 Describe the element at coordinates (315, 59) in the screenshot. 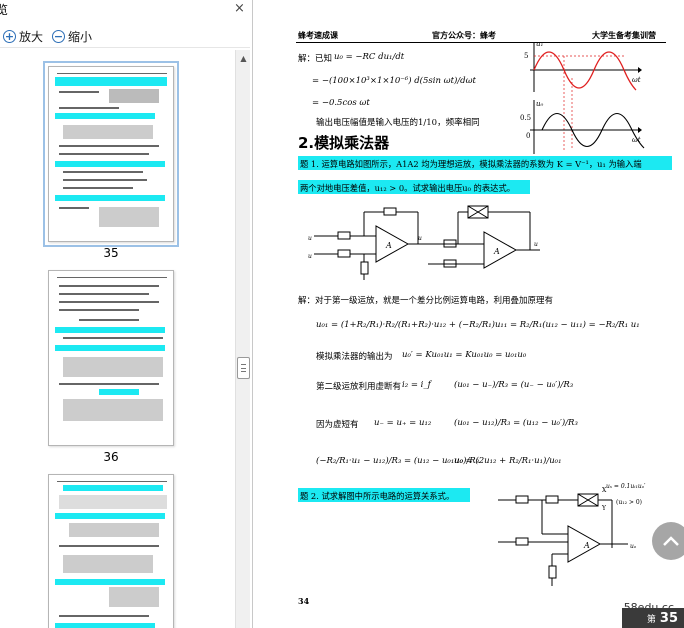

I see `sol1-prefix: 解：已知` at that location.